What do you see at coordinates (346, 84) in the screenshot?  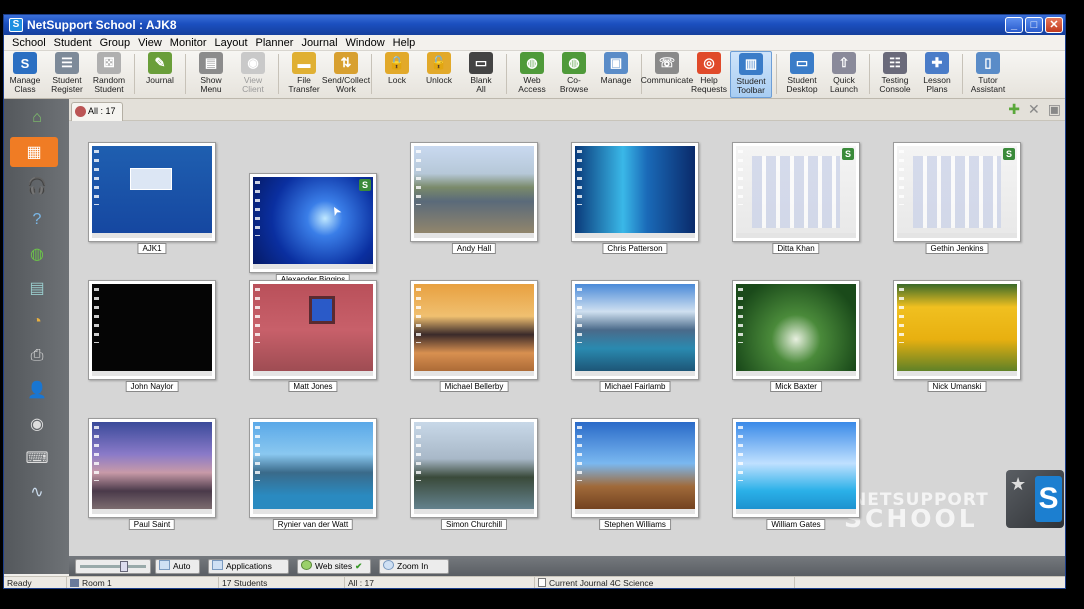 I see `send-collect-label: Send/Collect Work` at bounding box center [346, 84].